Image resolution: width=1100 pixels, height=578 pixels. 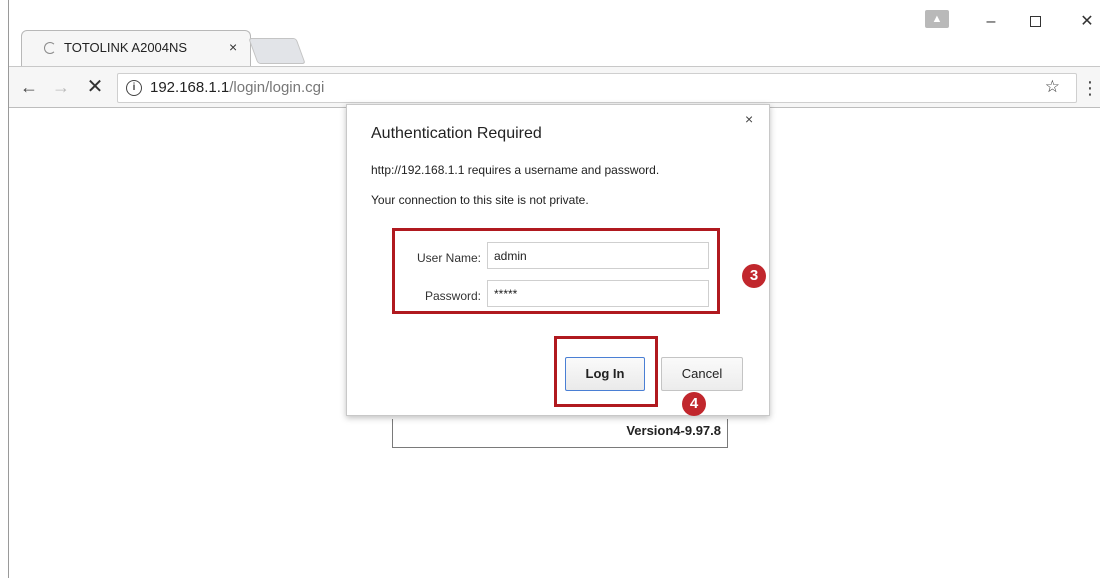 I want to click on username-label: User Name:, so click(x=448, y=258).